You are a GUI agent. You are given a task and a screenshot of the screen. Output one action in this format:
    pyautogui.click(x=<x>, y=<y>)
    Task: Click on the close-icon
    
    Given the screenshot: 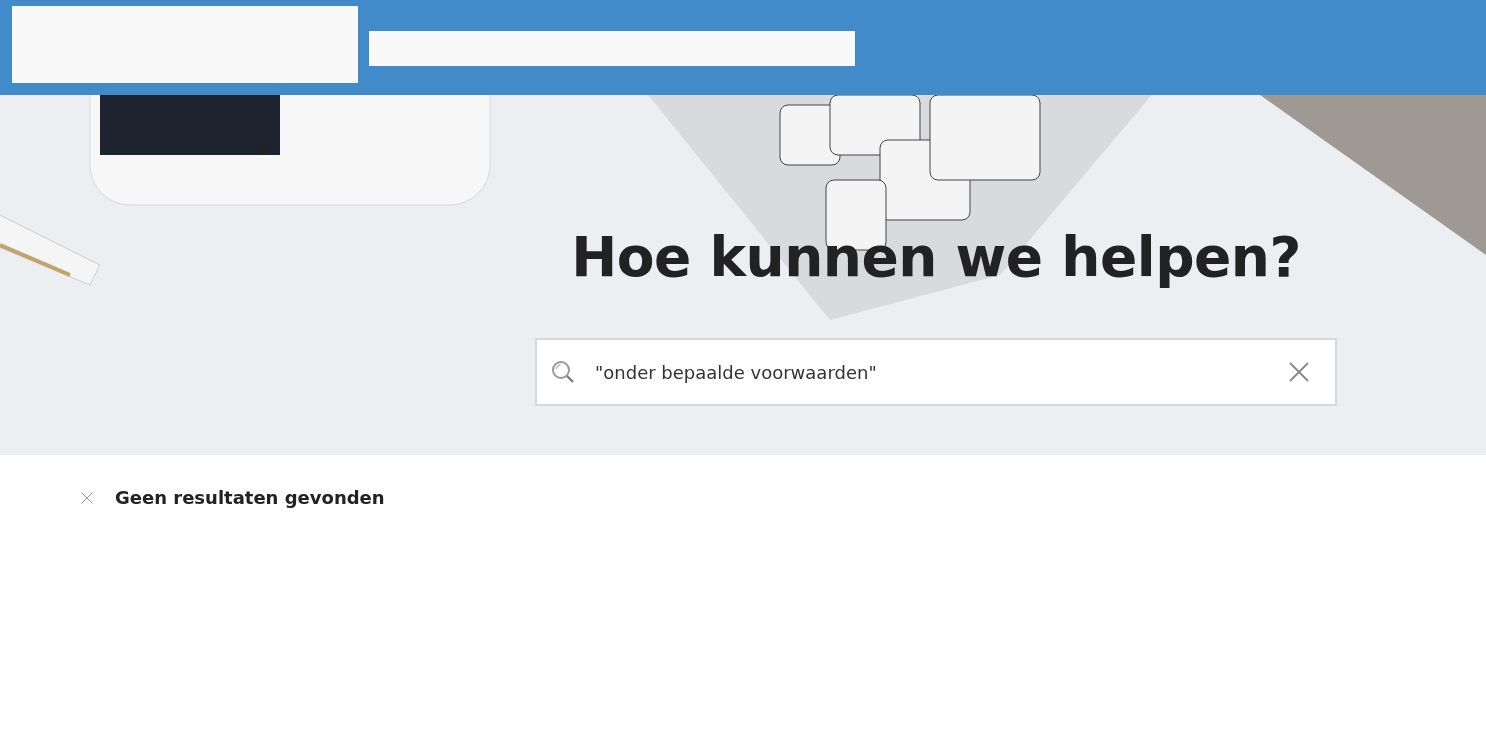 What is the action you would take?
    pyautogui.click(x=87, y=497)
    